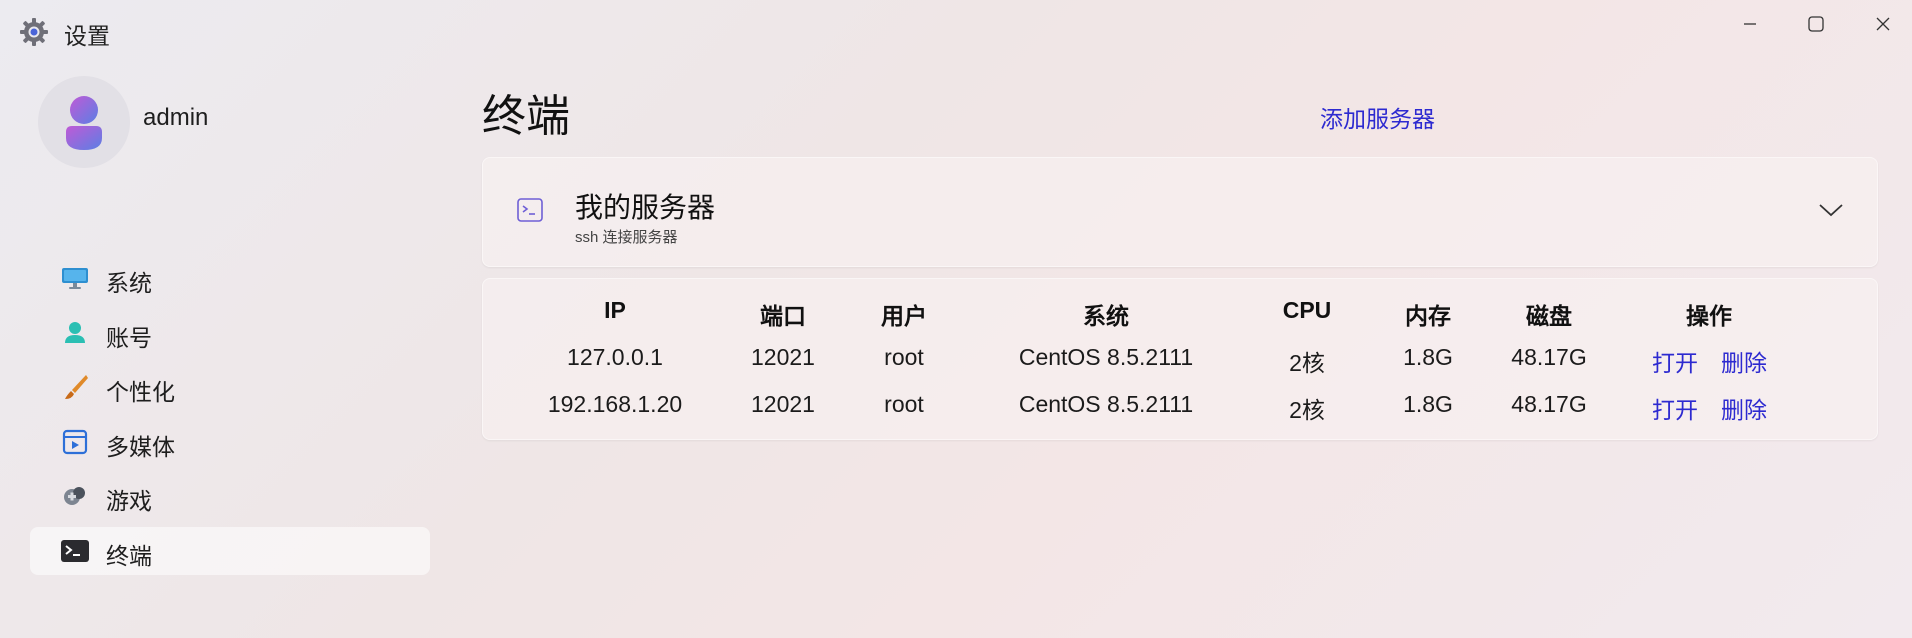 This screenshot has width=1912, height=638. Describe the element at coordinates (176, 117) in the screenshot. I see `username: admin` at that location.